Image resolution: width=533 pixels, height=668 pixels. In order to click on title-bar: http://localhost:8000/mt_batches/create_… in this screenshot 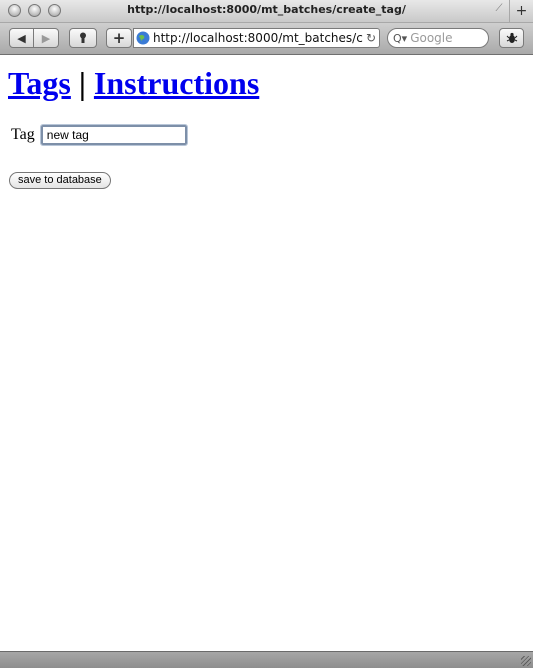, I will do `click(266, 11)`.